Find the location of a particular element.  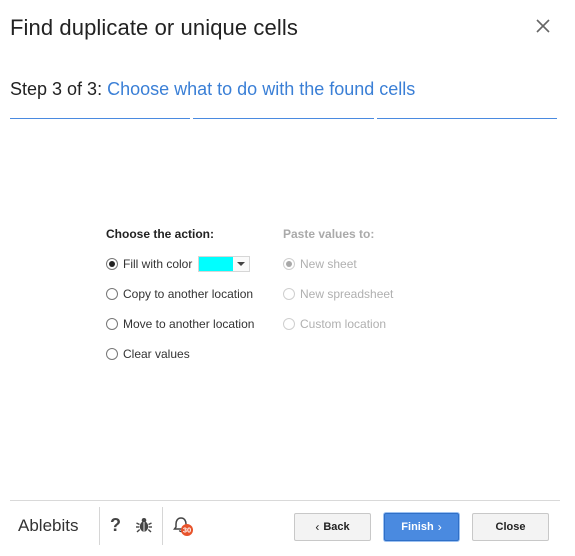

notification-bell-icon: 30 is located at coordinates (183, 526).